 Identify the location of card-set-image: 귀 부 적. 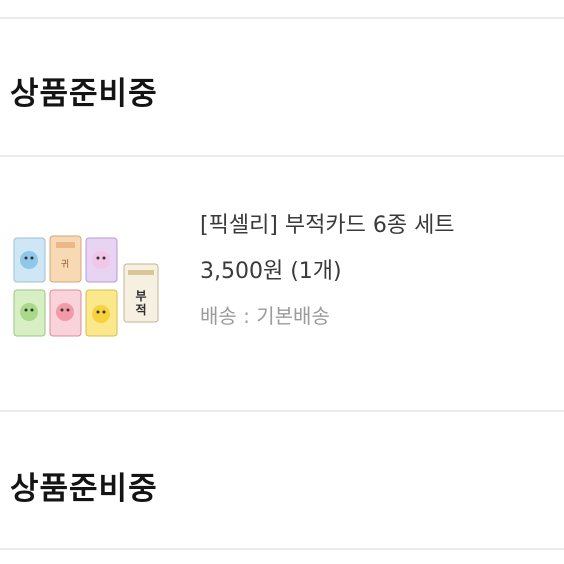
(86, 286).